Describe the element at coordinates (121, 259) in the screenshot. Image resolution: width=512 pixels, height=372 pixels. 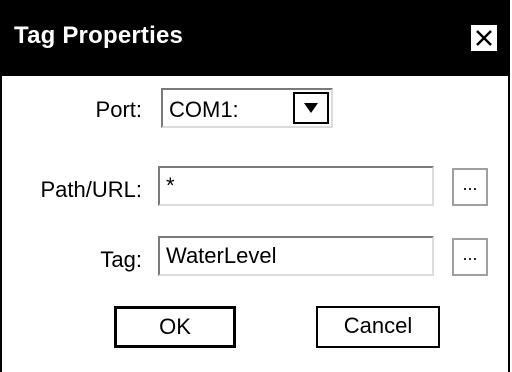
I see `tag-label: Tag:` at that location.